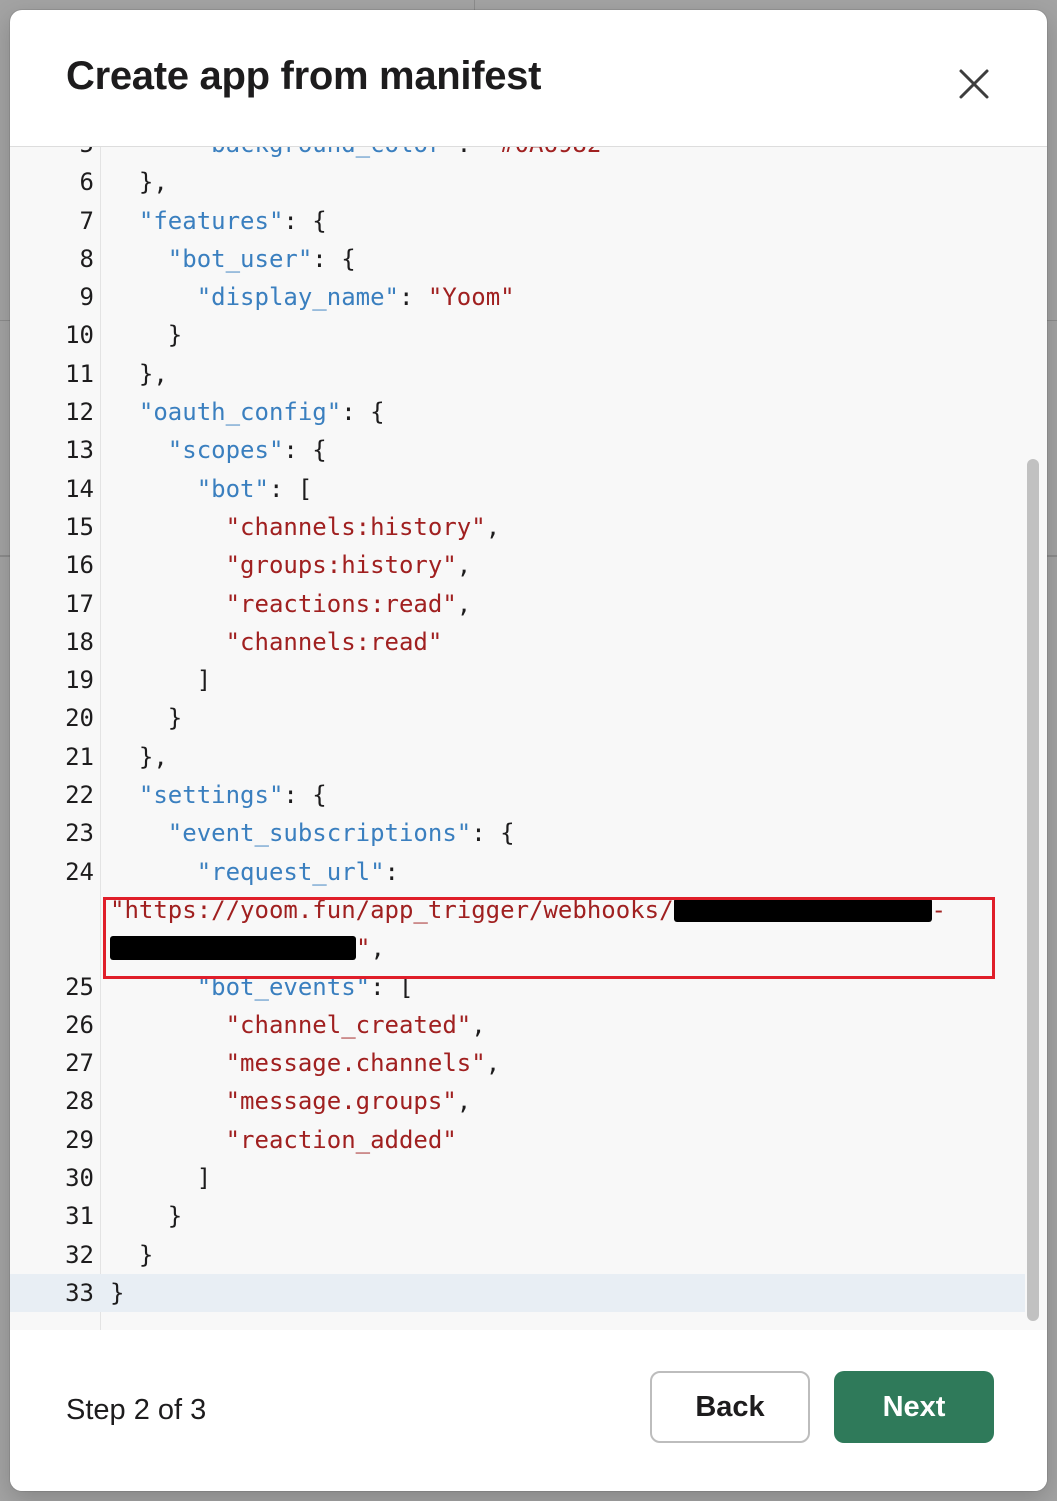 This screenshot has height=1501, width=1057. Describe the element at coordinates (1033, 890) in the screenshot. I see `editor-scrollbar-thumb` at that location.